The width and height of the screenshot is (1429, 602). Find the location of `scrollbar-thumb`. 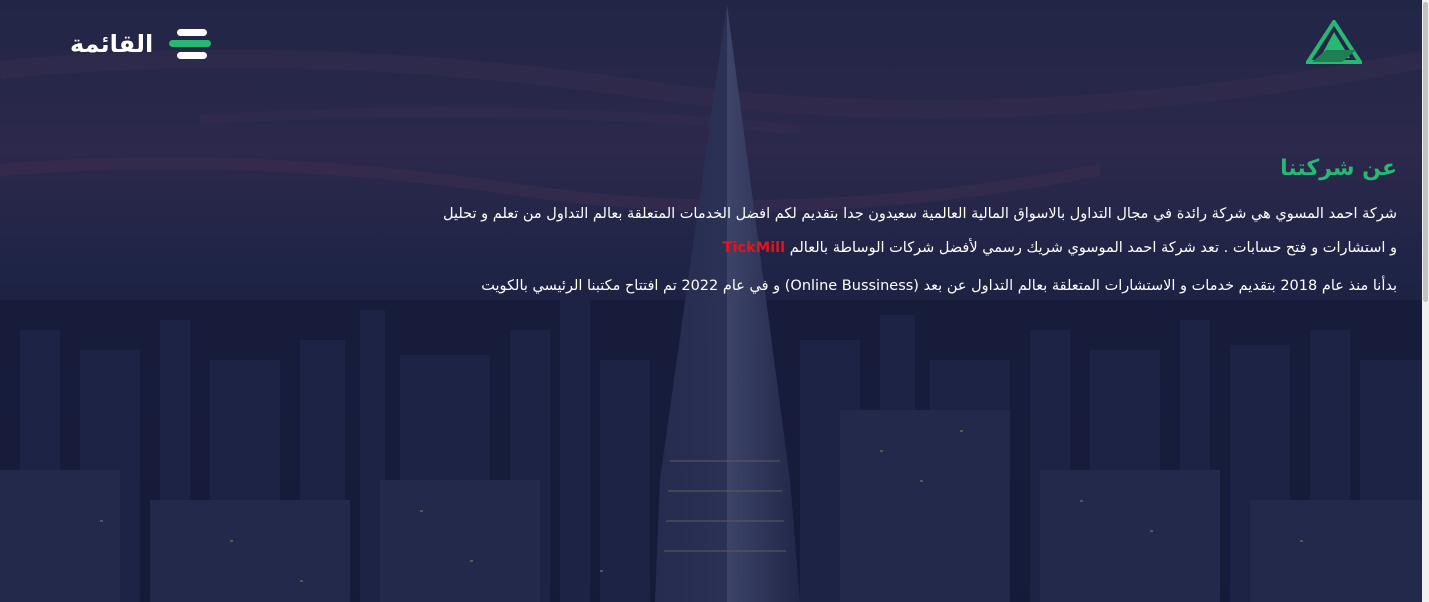

scrollbar-thumb is located at coordinates (1425, 152).